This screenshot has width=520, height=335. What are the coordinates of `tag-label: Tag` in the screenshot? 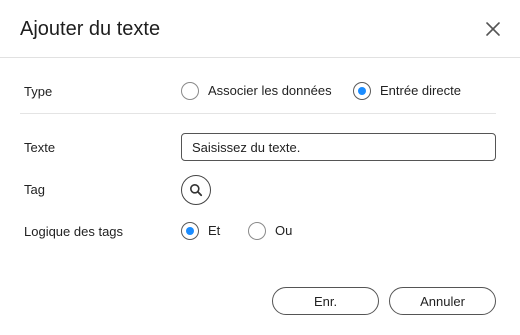 It's located at (34, 189).